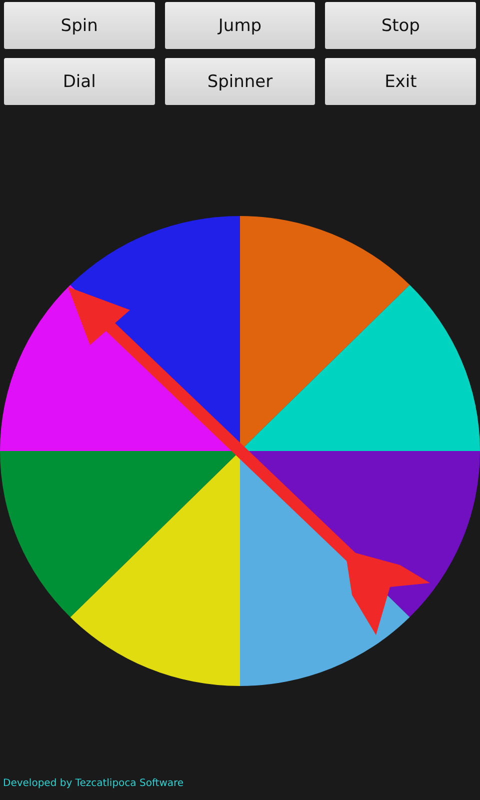 Image resolution: width=480 pixels, height=800 pixels. I want to click on action-button: Dial, so click(79, 81).